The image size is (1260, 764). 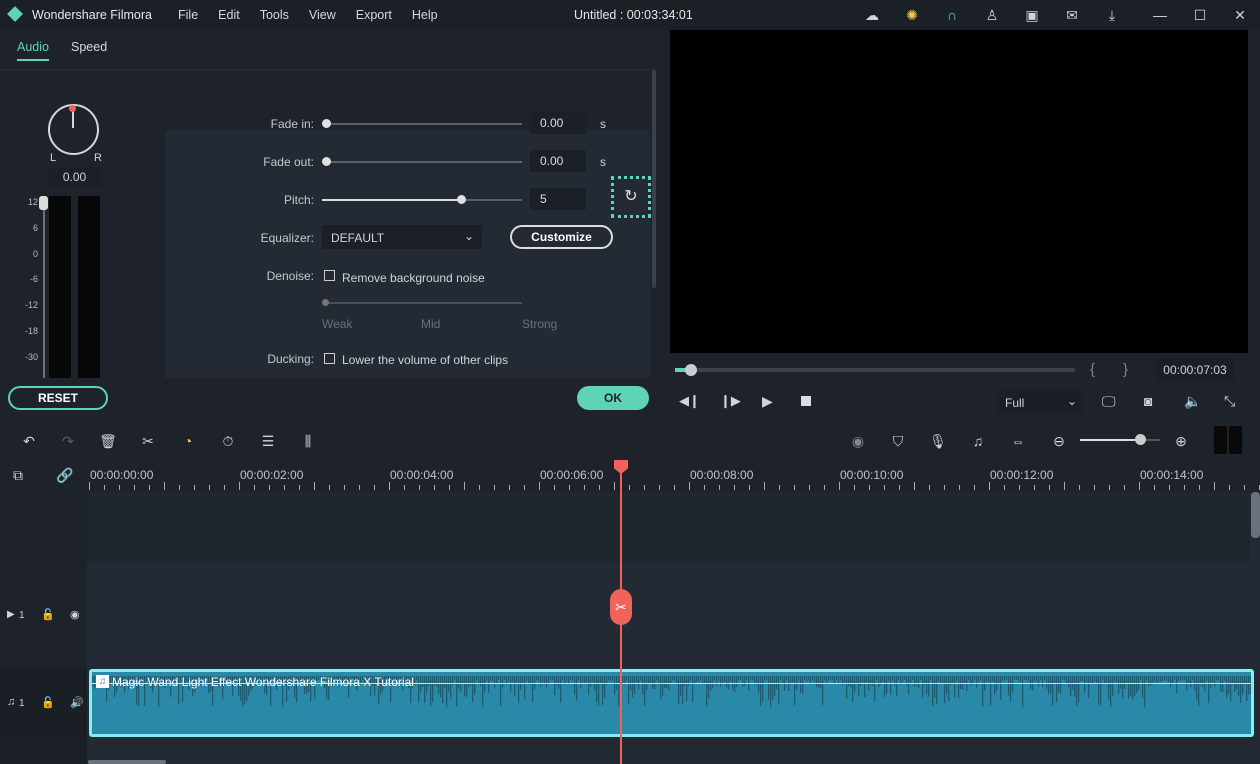 I want to click on pitch-input: 5, so click(x=558, y=199).